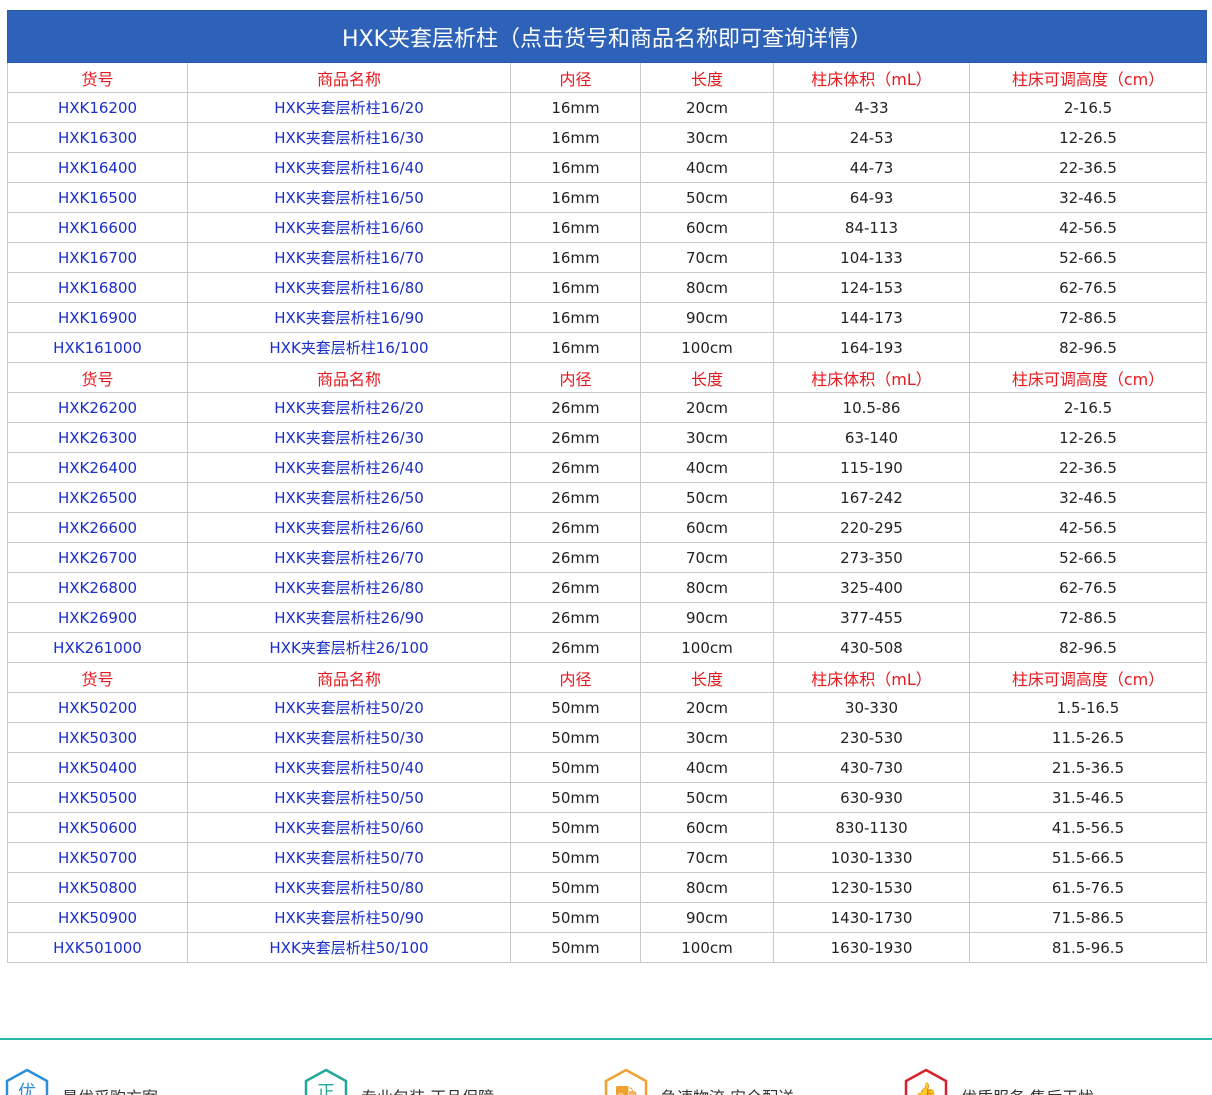  I want to click on product-name-link: HXK夹套层析柱26/80, so click(349, 587).